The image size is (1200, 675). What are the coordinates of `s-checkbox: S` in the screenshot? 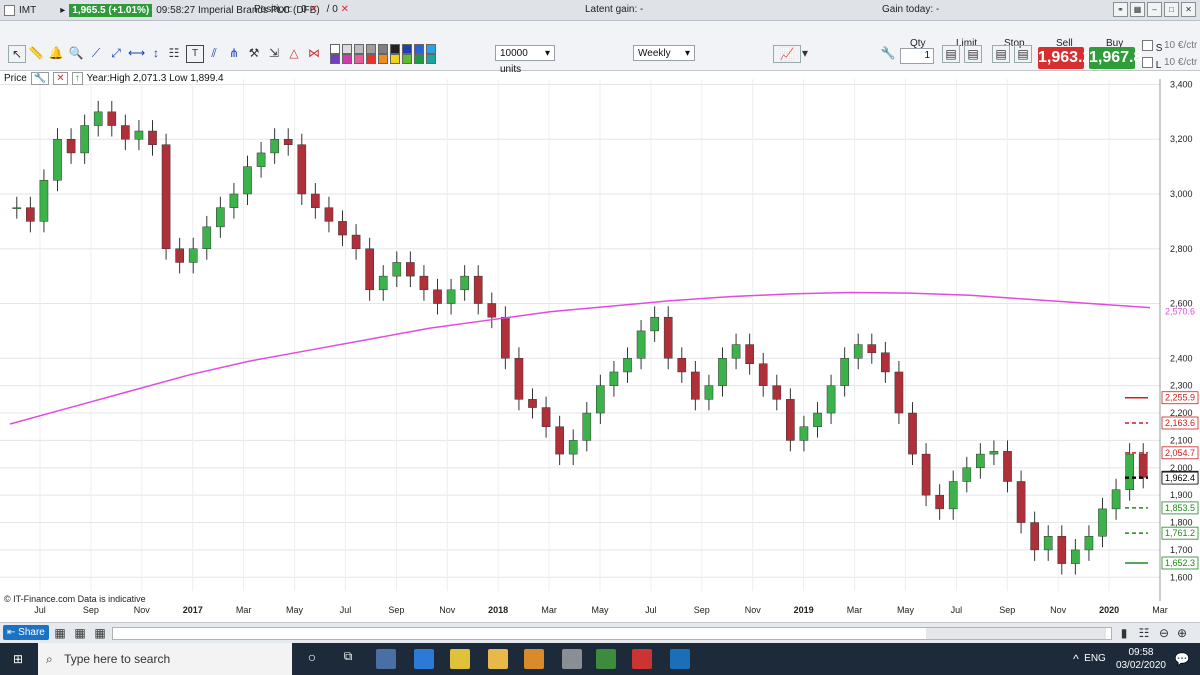 It's located at (1152, 47).